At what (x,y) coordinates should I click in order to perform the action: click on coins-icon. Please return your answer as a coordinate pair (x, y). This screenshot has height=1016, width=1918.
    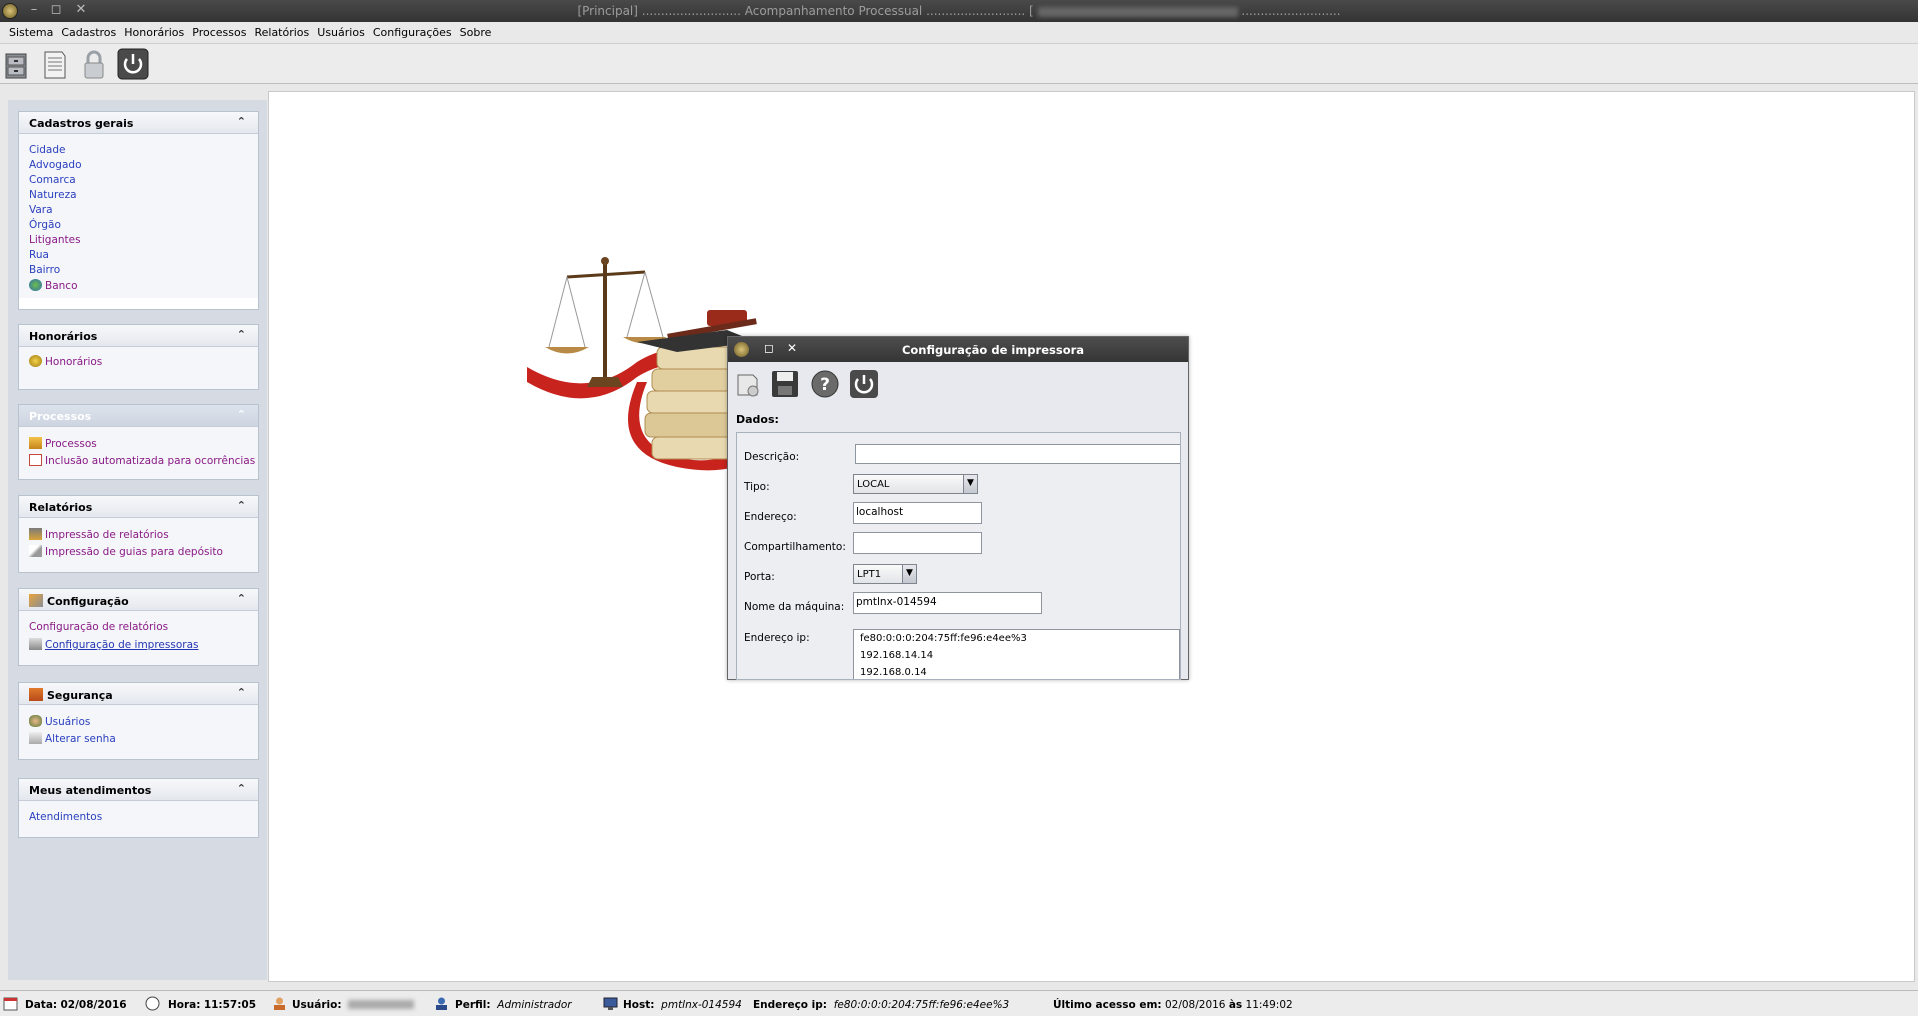
    Looking at the image, I should click on (35, 361).